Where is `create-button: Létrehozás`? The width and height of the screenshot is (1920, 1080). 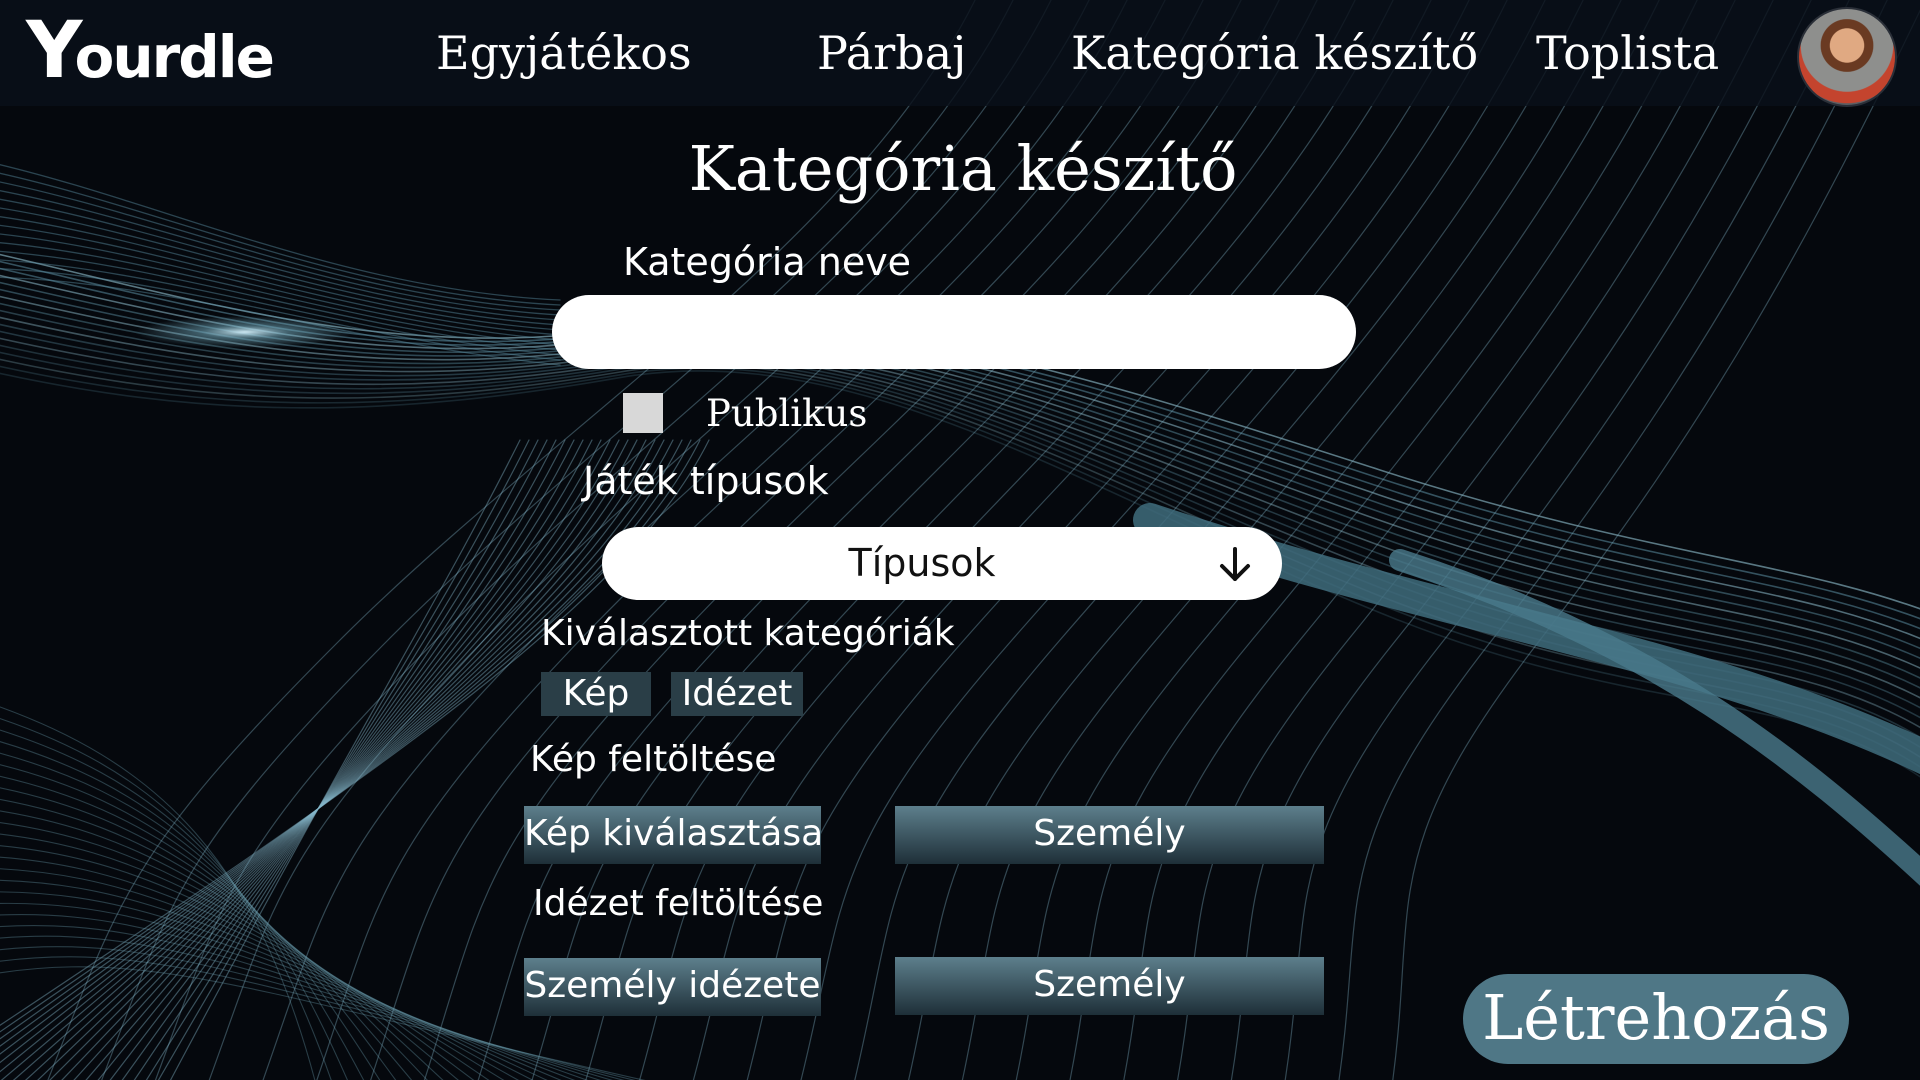 create-button: Létrehozás is located at coordinates (1656, 1019).